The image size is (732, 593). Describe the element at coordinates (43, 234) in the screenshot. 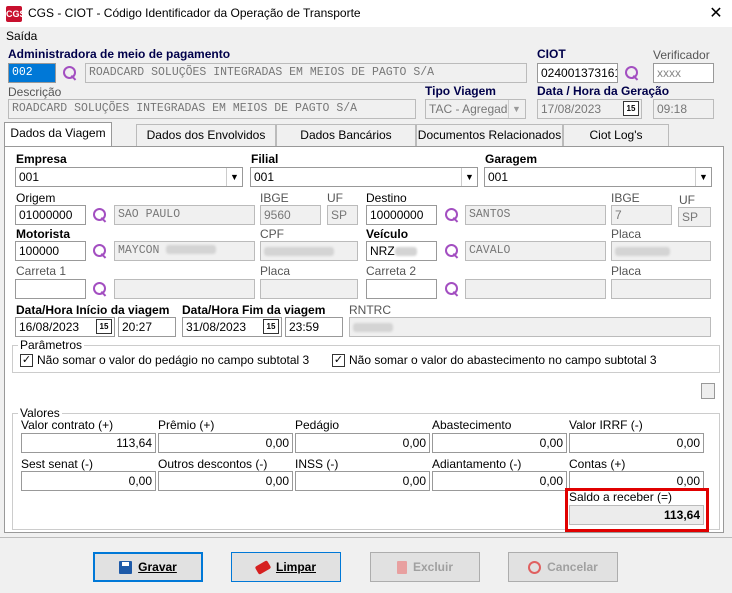

I see `motorista-label: Motorista` at that location.